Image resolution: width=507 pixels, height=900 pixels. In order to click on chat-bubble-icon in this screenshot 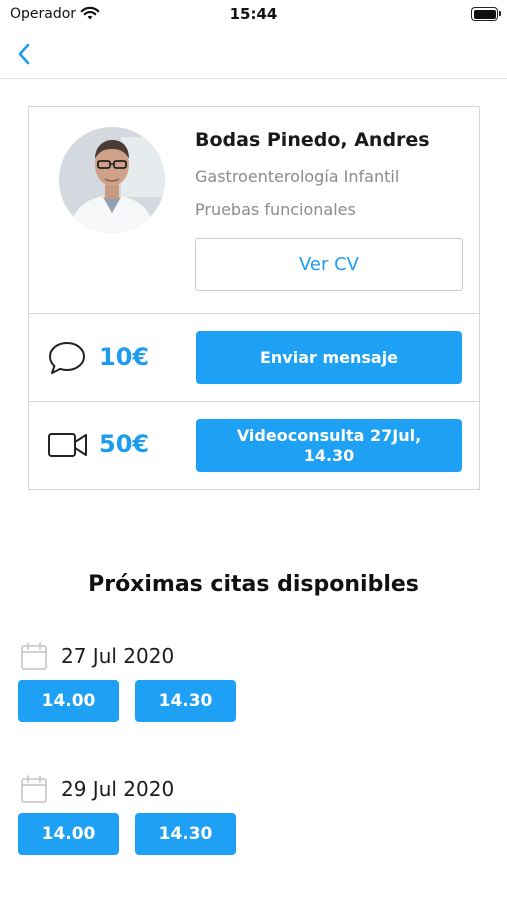, I will do `click(67, 358)`.